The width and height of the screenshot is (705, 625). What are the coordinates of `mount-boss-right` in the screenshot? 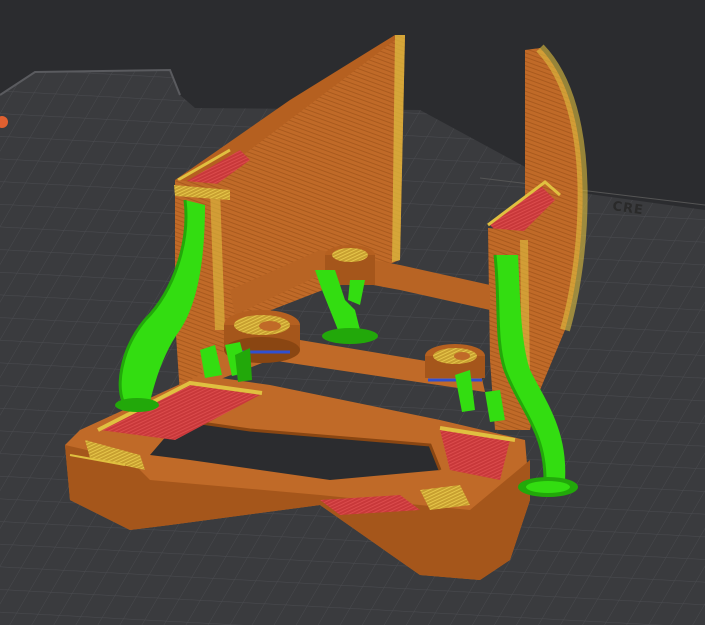 It's located at (455, 363).